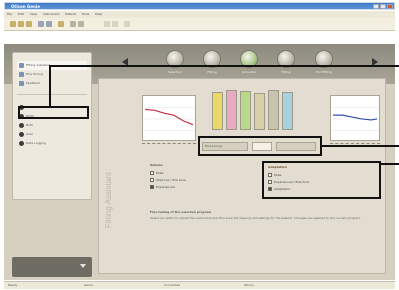 This screenshot has height=290, width=399. I want to click on volume-option-mute: Mute, so click(200, 173).